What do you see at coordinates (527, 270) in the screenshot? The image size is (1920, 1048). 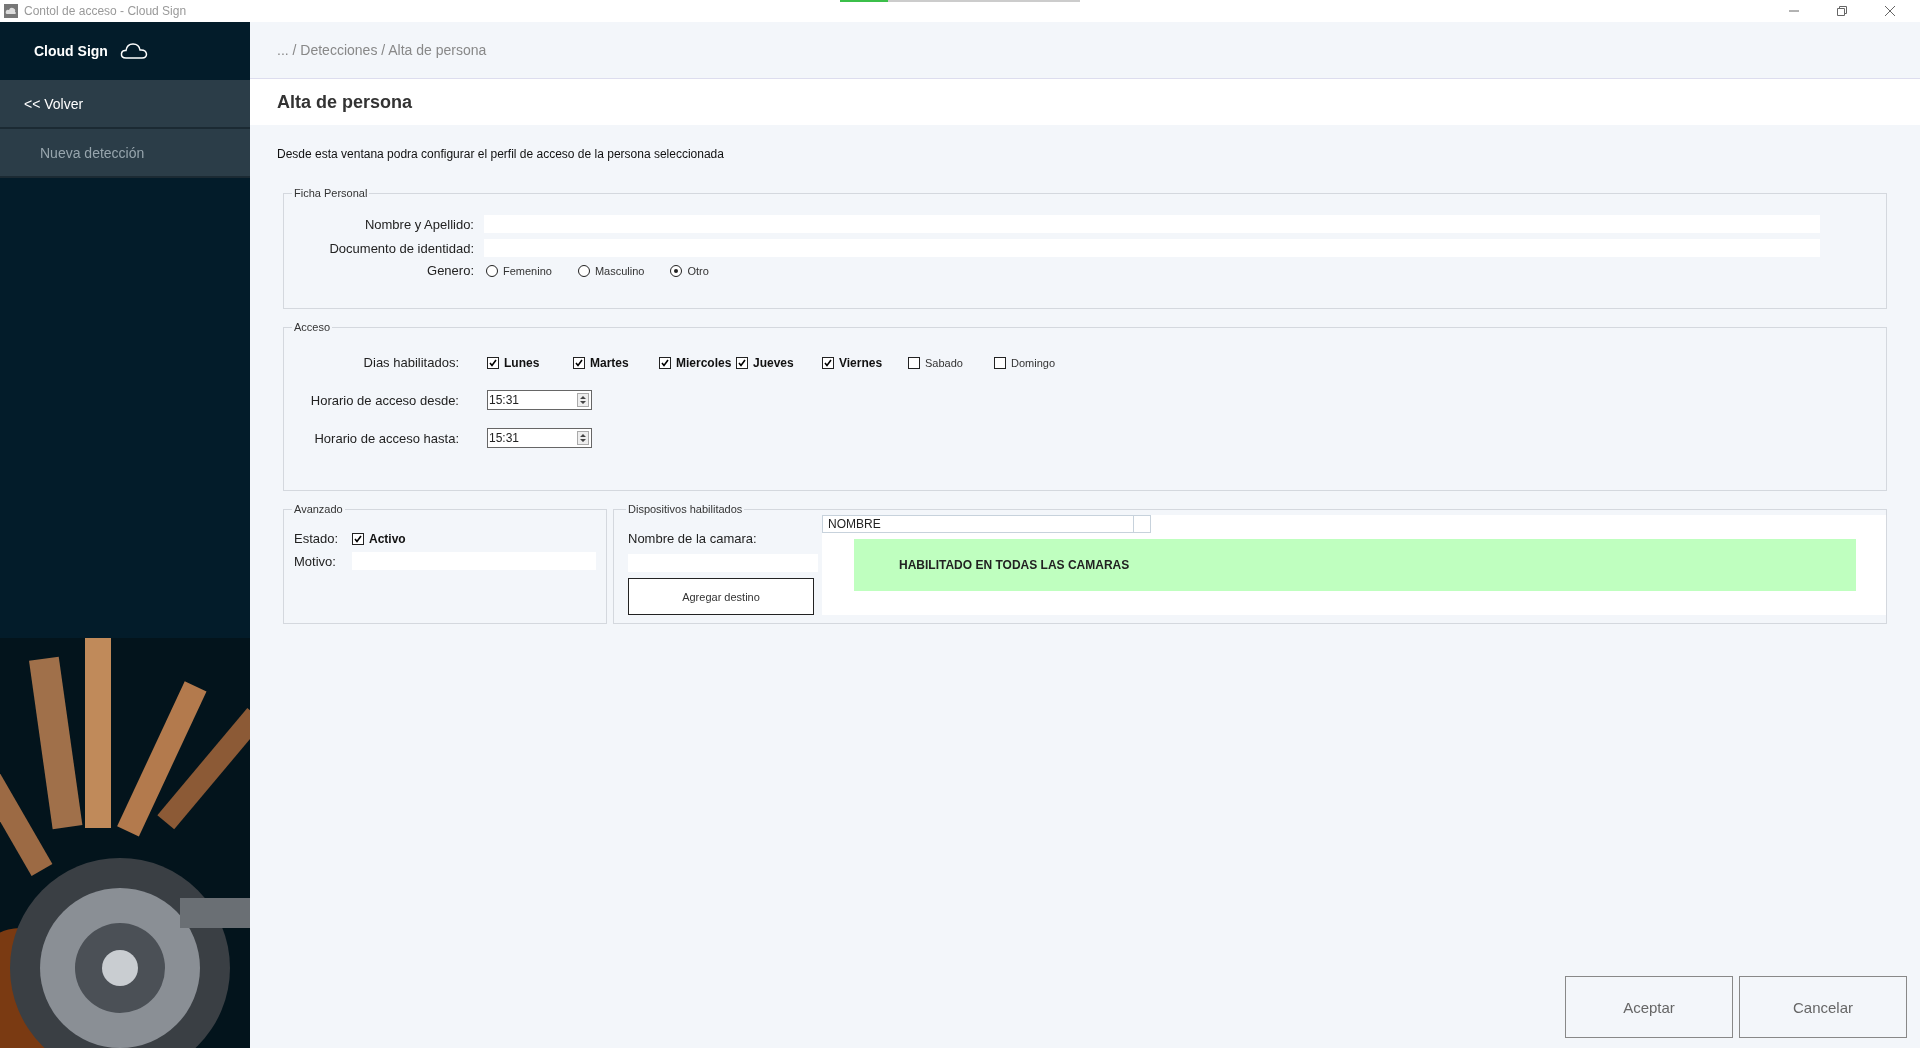 I see `radio-label: Femenino` at bounding box center [527, 270].